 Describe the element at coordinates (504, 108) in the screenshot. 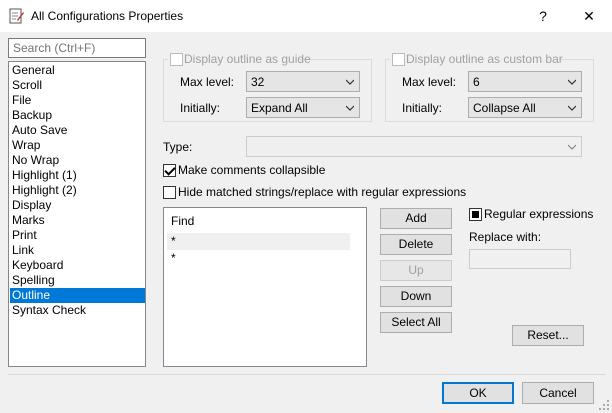

I see `bar-initially-value: Collapse All` at that location.